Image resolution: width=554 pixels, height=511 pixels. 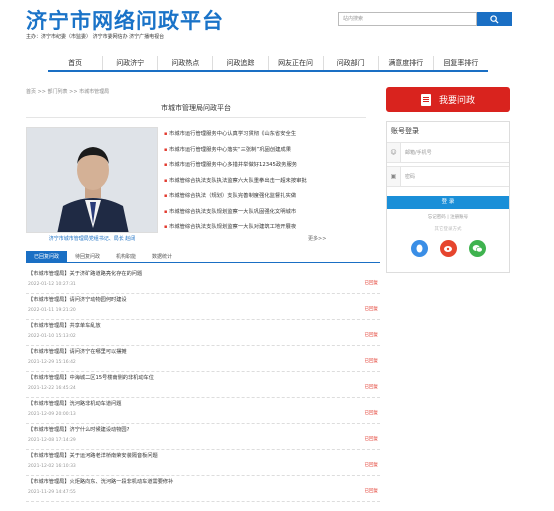 I want to click on user-icon: ☺, so click(x=394, y=152).